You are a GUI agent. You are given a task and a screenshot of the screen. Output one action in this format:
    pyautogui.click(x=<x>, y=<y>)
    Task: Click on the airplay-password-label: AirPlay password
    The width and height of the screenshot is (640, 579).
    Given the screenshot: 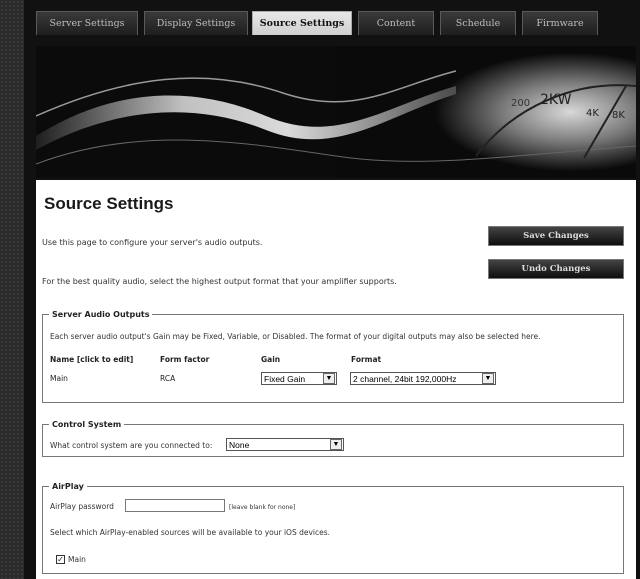 What is the action you would take?
    pyautogui.click(x=82, y=506)
    